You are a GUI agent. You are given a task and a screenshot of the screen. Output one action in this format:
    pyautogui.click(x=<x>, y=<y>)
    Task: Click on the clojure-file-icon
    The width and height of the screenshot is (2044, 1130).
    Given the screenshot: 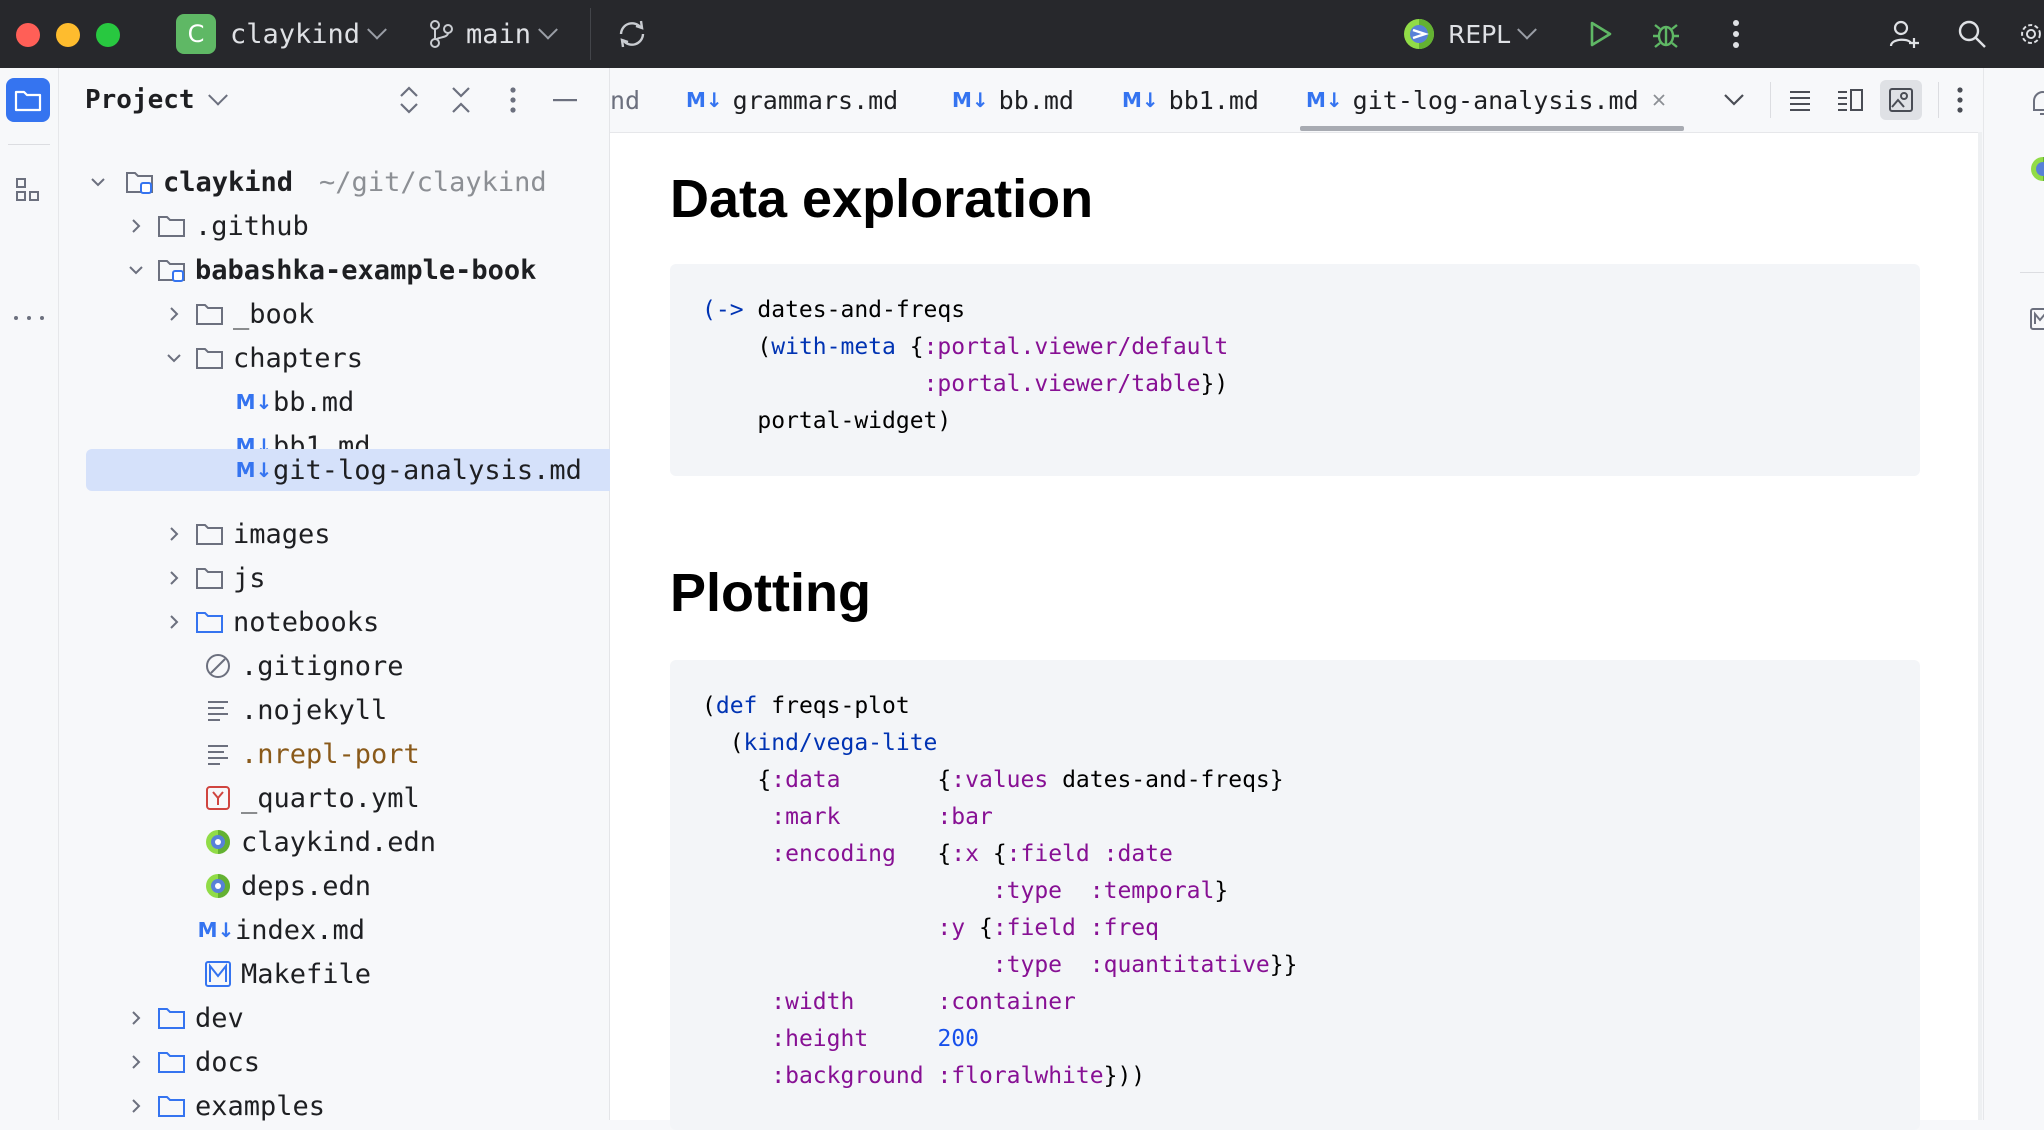 What is the action you would take?
    pyautogui.click(x=218, y=842)
    